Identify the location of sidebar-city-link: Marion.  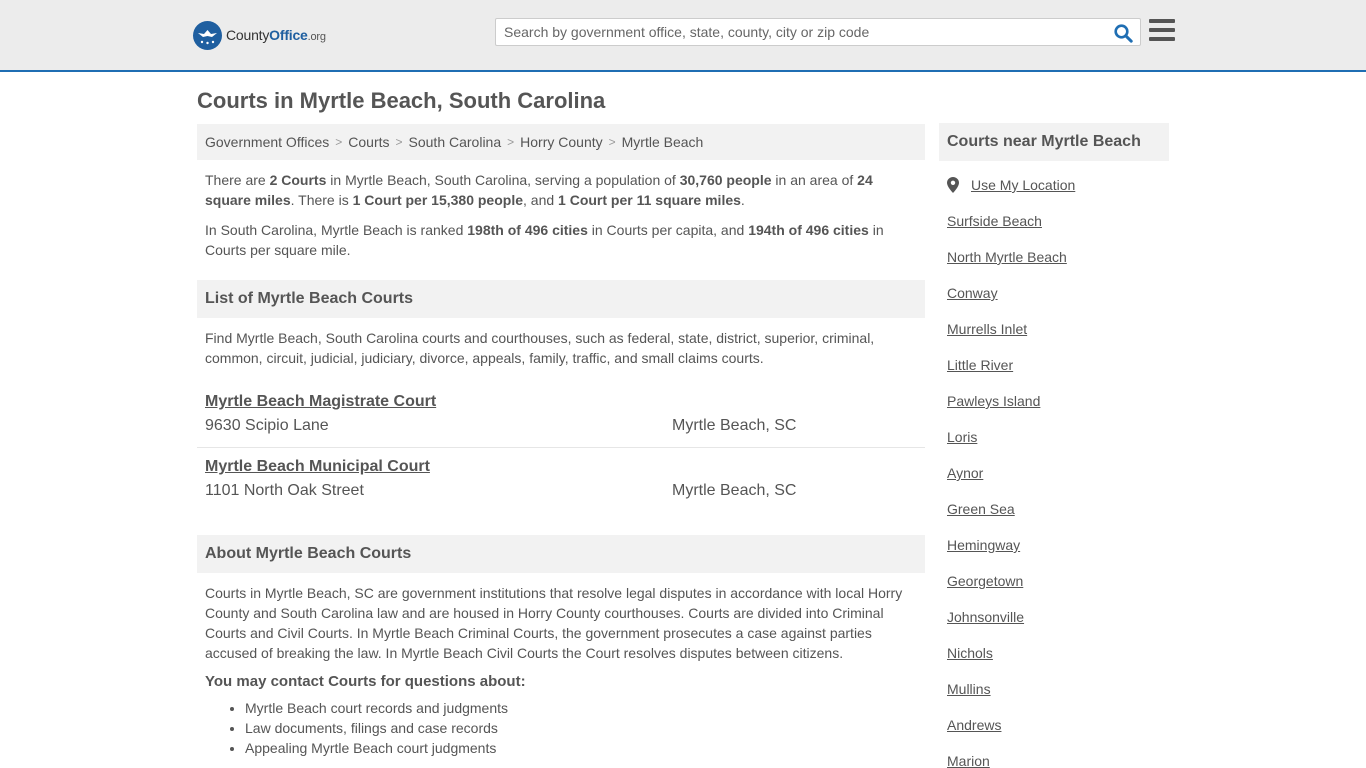
(968, 760).